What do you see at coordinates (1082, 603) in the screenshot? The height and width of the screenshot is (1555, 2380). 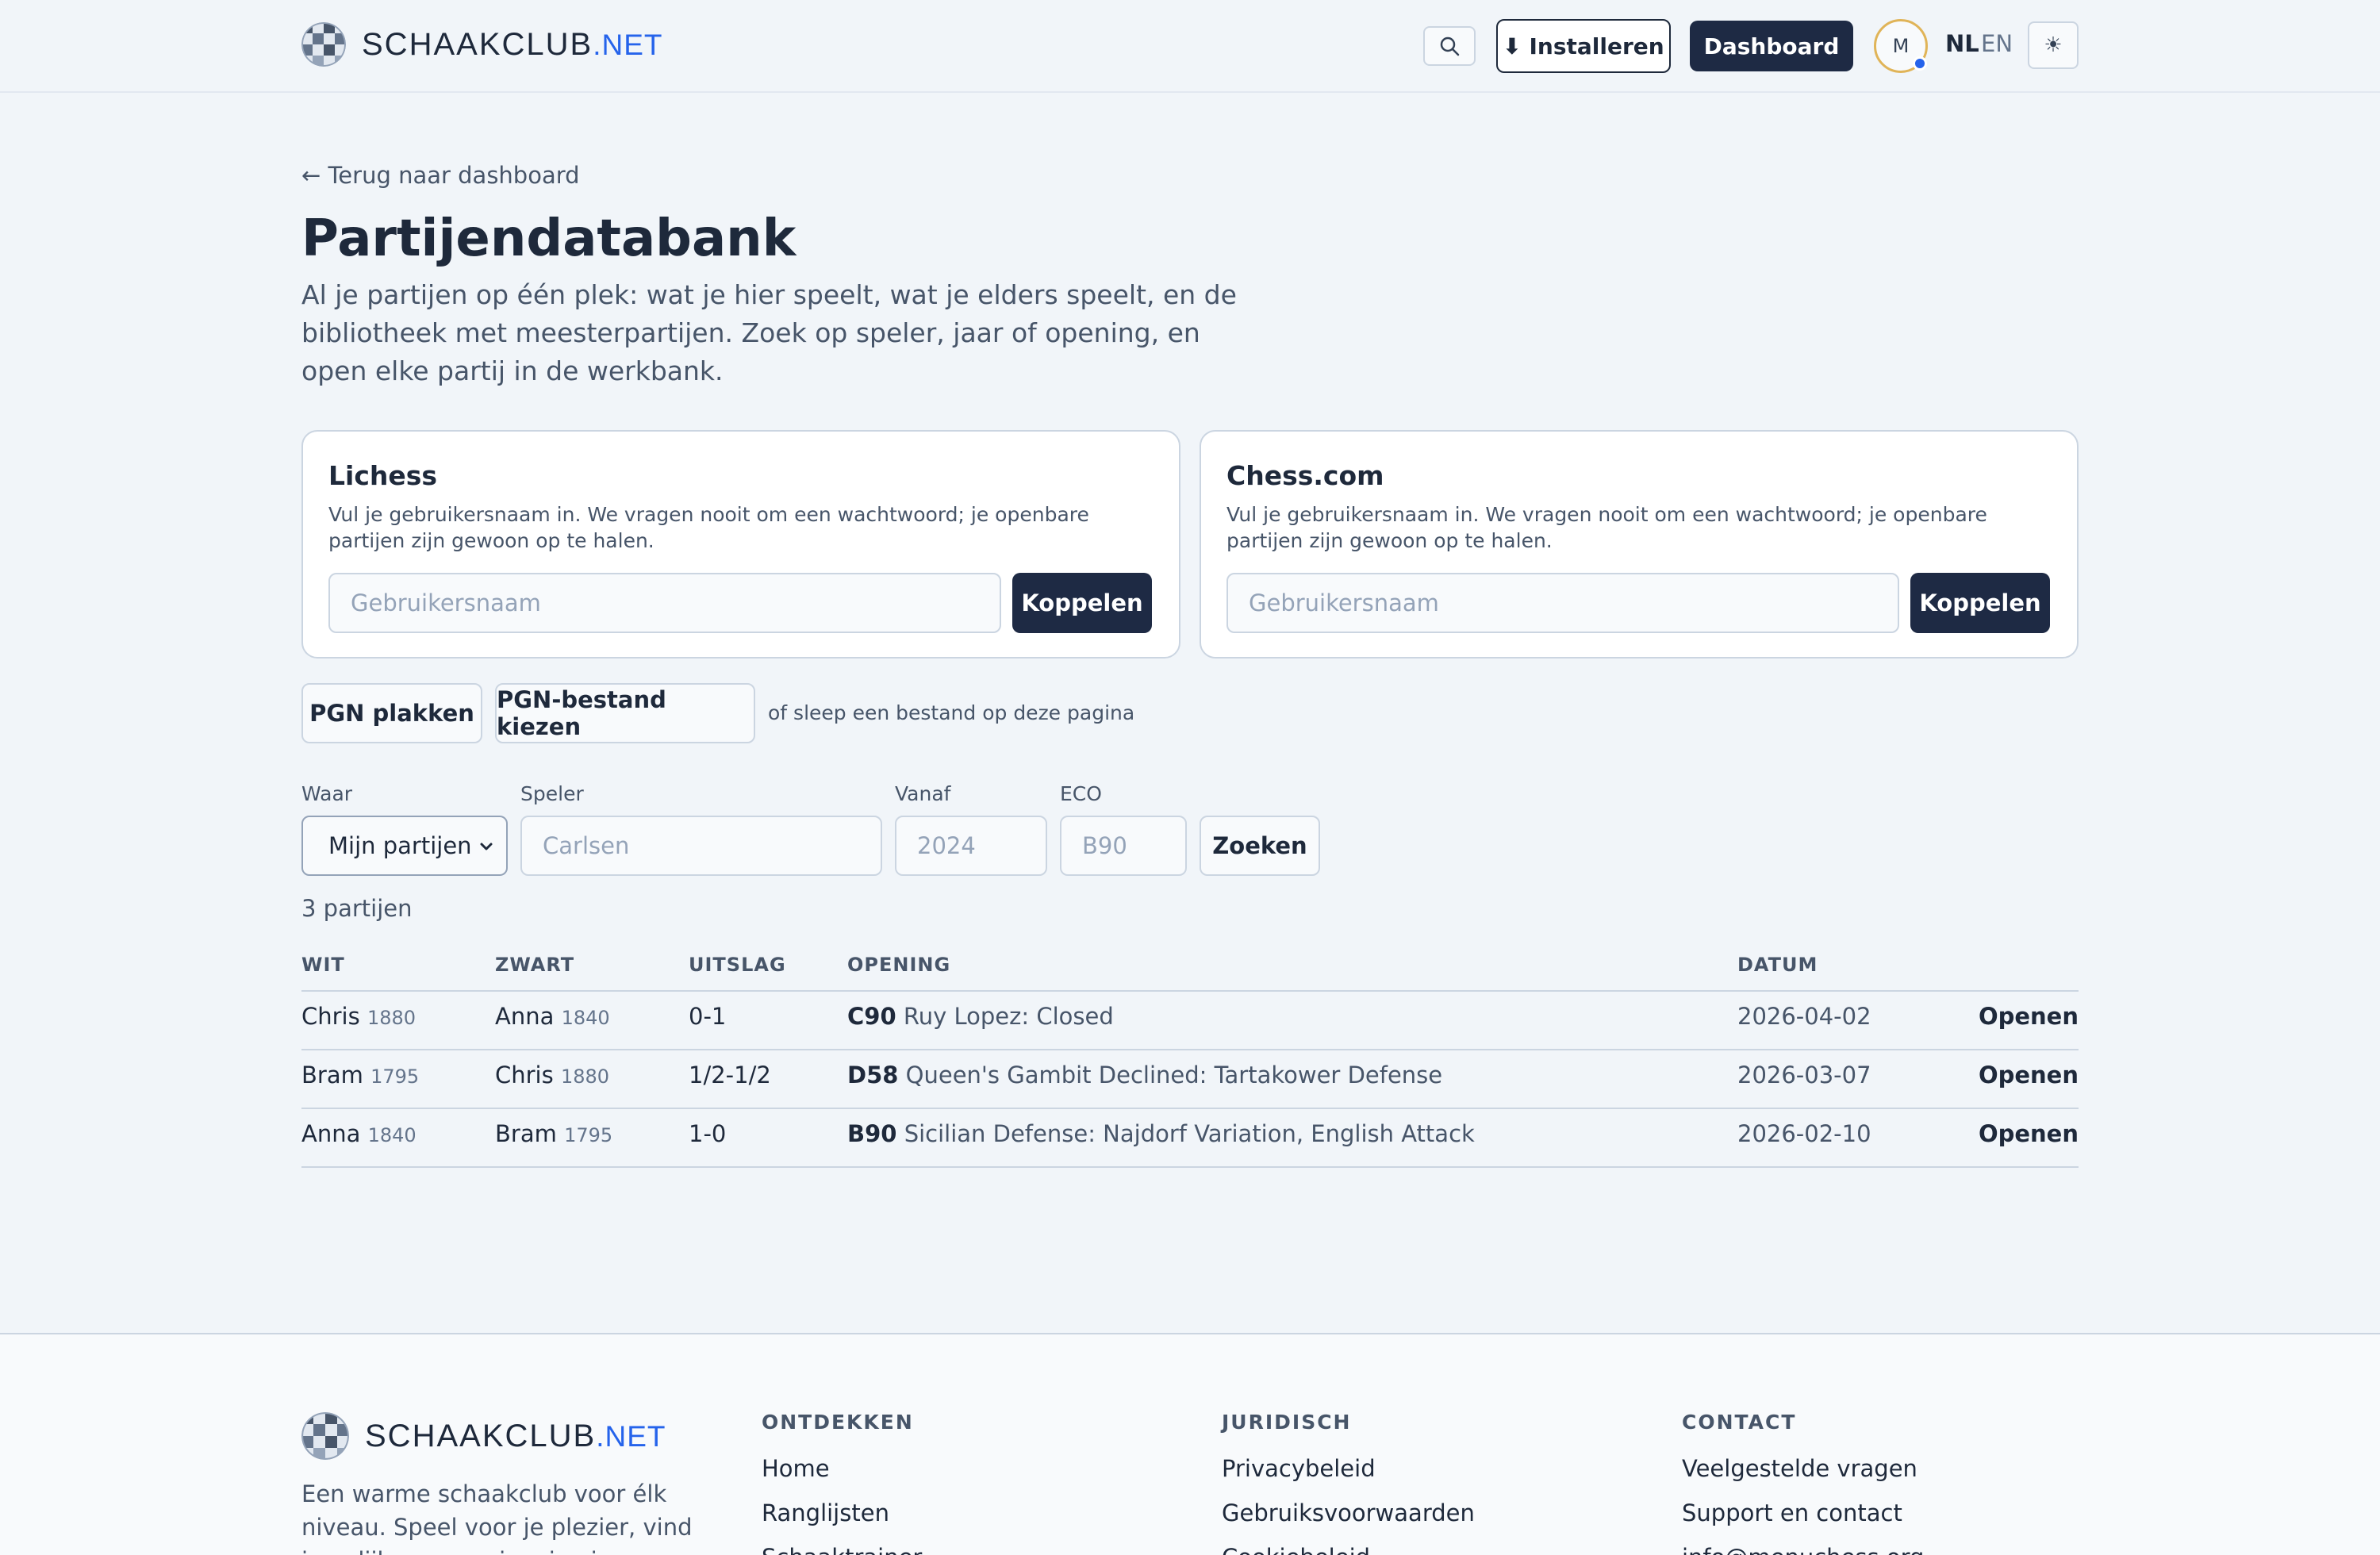 I see `lichess-connect-button: Koppelen` at bounding box center [1082, 603].